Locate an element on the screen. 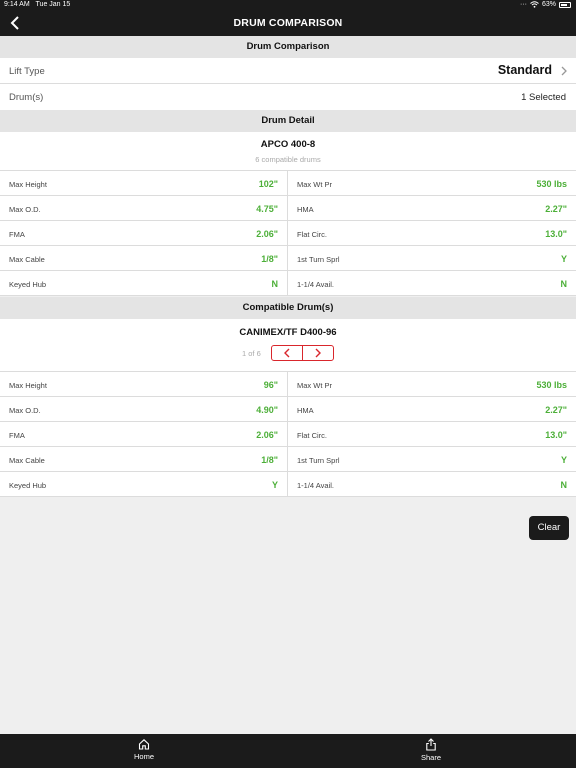 This screenshot has height=768, width=576. compatible-drum-name: CANIMEX/TF D400-96 is located at coordinates (288, 332).